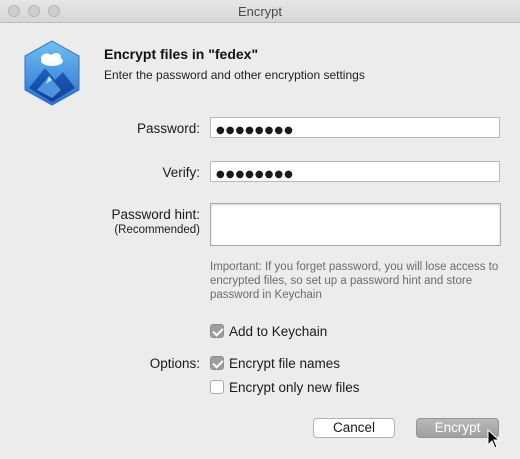 Image resolution: width=520 pixels, height=459 pixels. Describe the element at coordinates (255, 174) in the screenshot. I see `verify-value: ●●●●●●●●` at that location.